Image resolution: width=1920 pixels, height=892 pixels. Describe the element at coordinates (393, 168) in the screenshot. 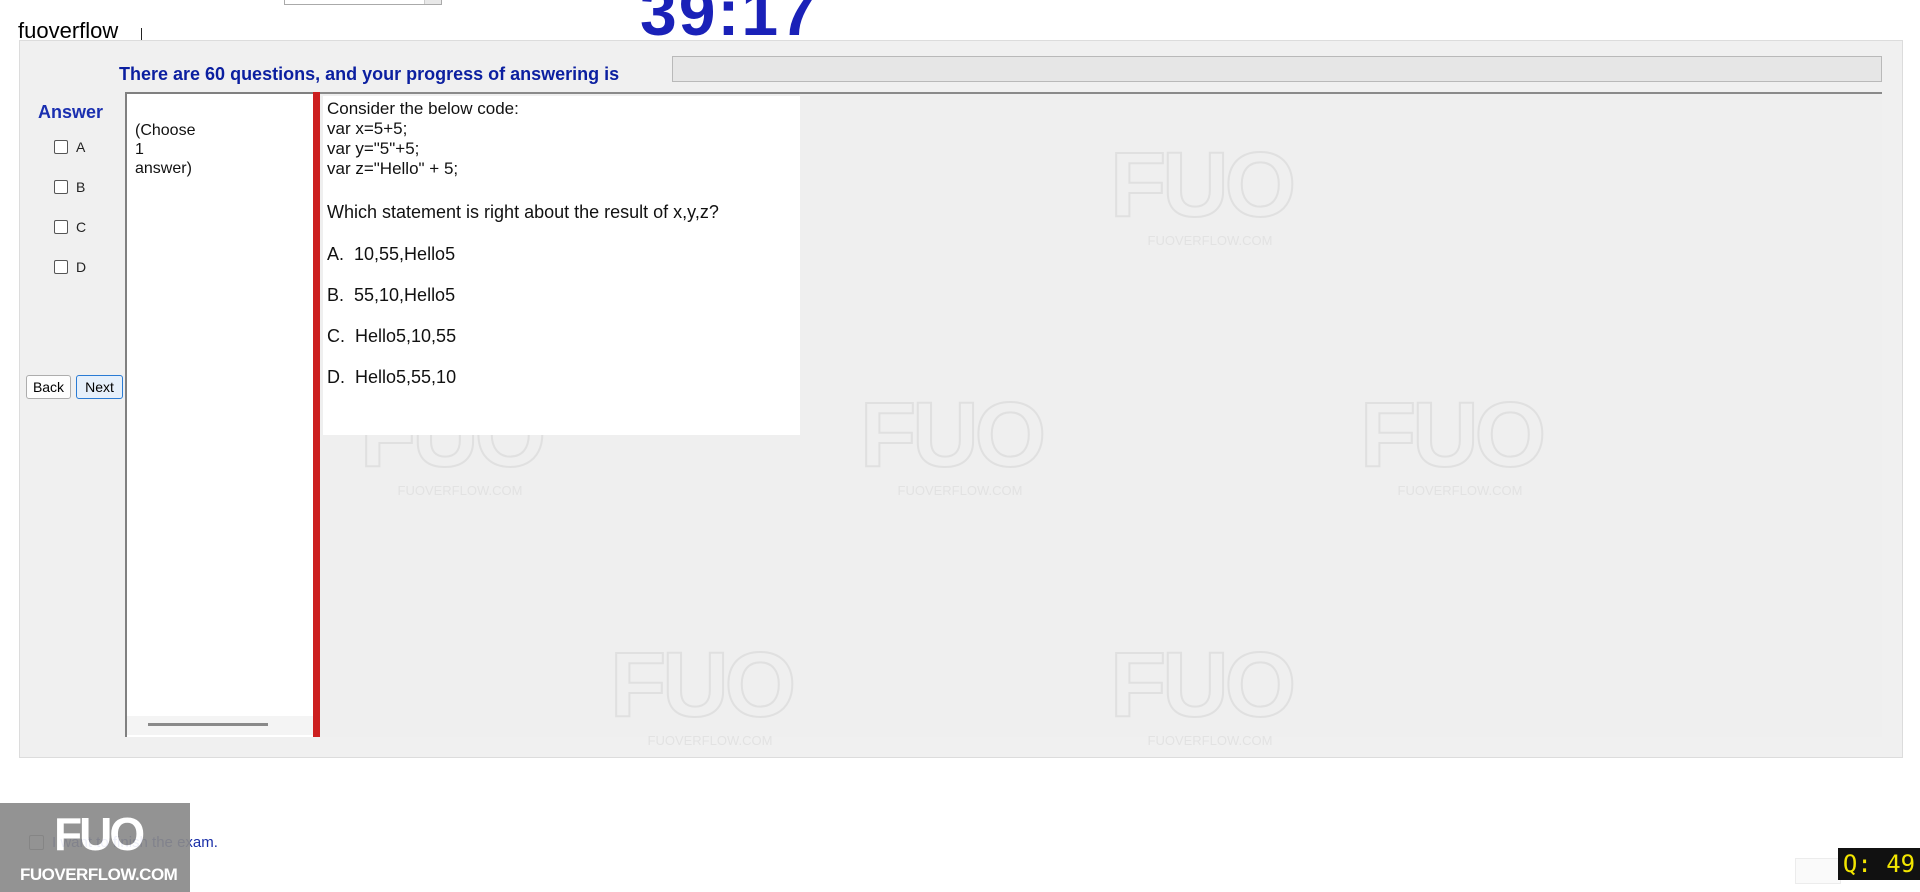

I see `code-line: var z="Hello" + 5;` at that location.